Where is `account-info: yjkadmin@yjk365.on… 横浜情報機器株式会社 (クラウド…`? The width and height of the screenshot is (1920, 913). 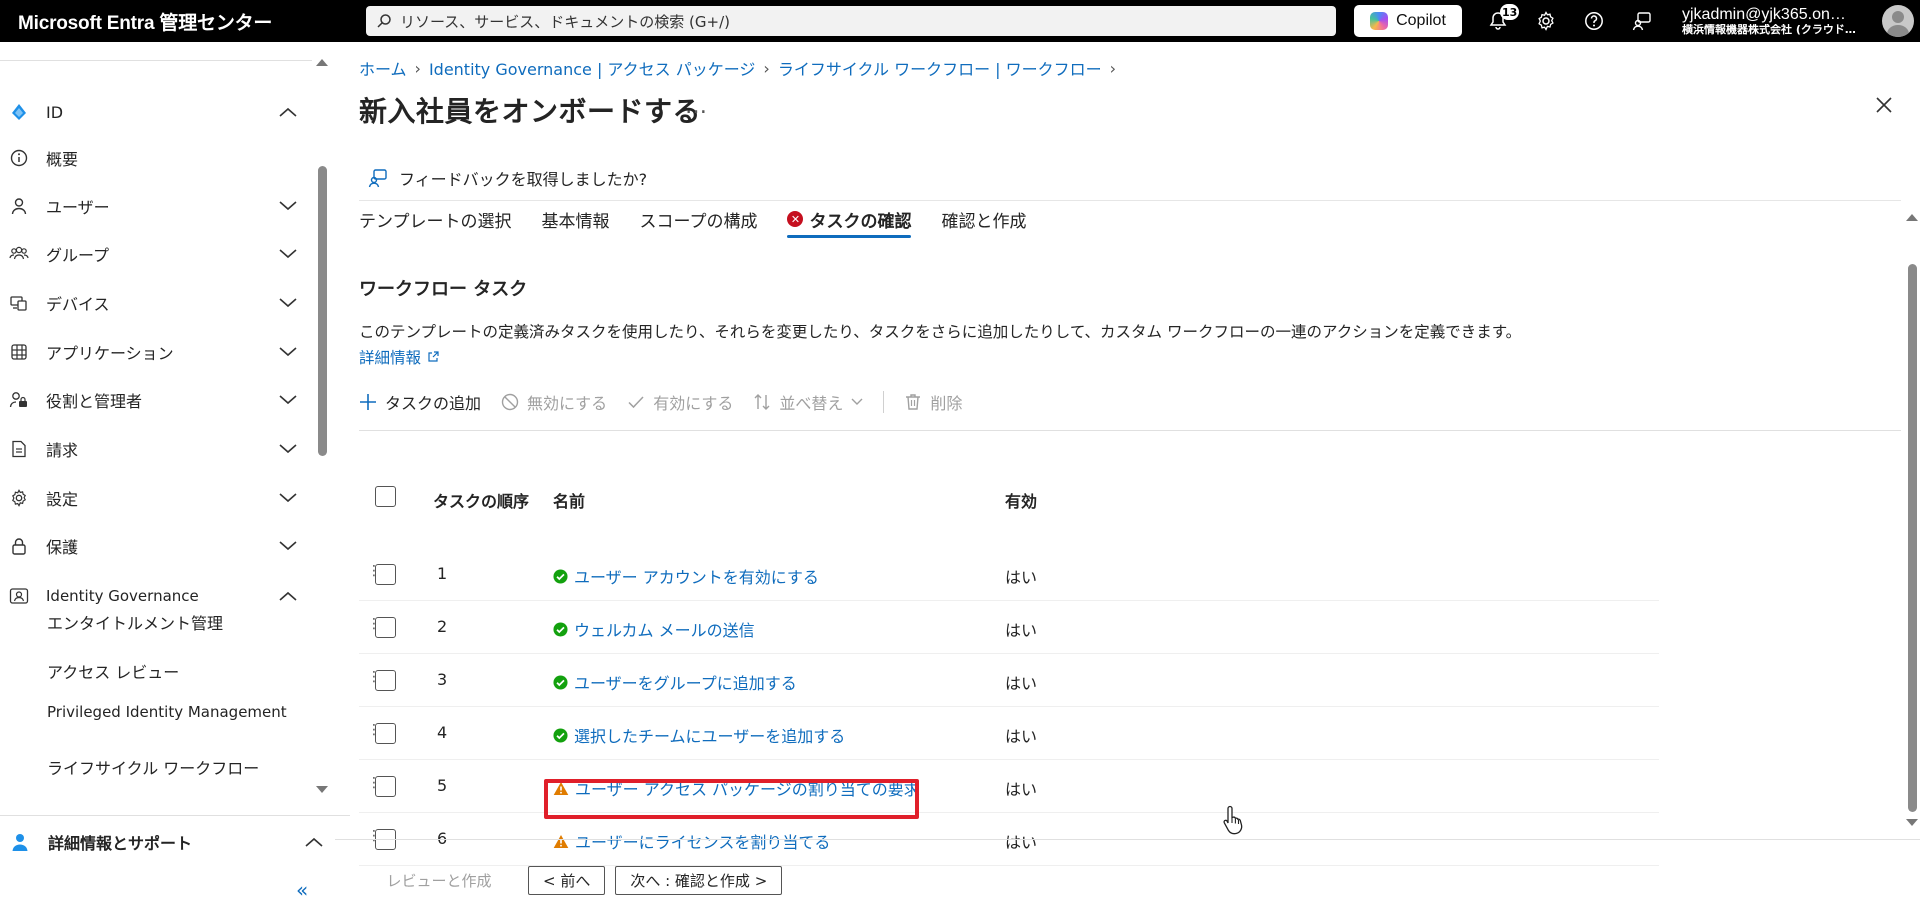 account-info: yjkadmin@yjk365.on… 横浜情報機器株式会社 (クラウド… is located at coordinates (1780, 21).